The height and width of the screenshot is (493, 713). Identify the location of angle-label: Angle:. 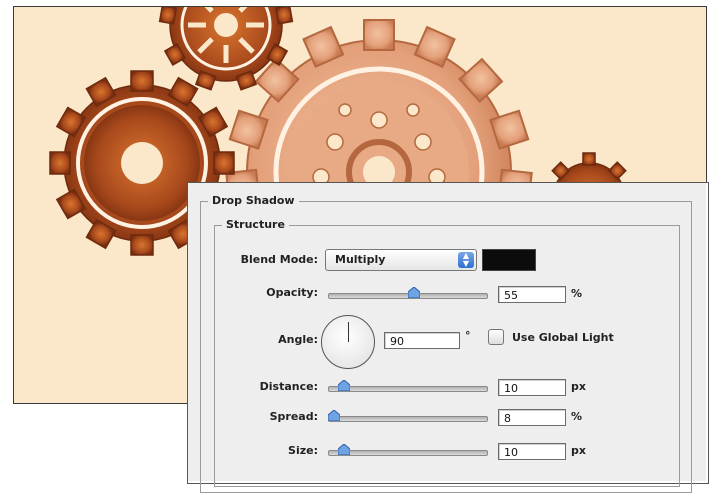
(298, 339).